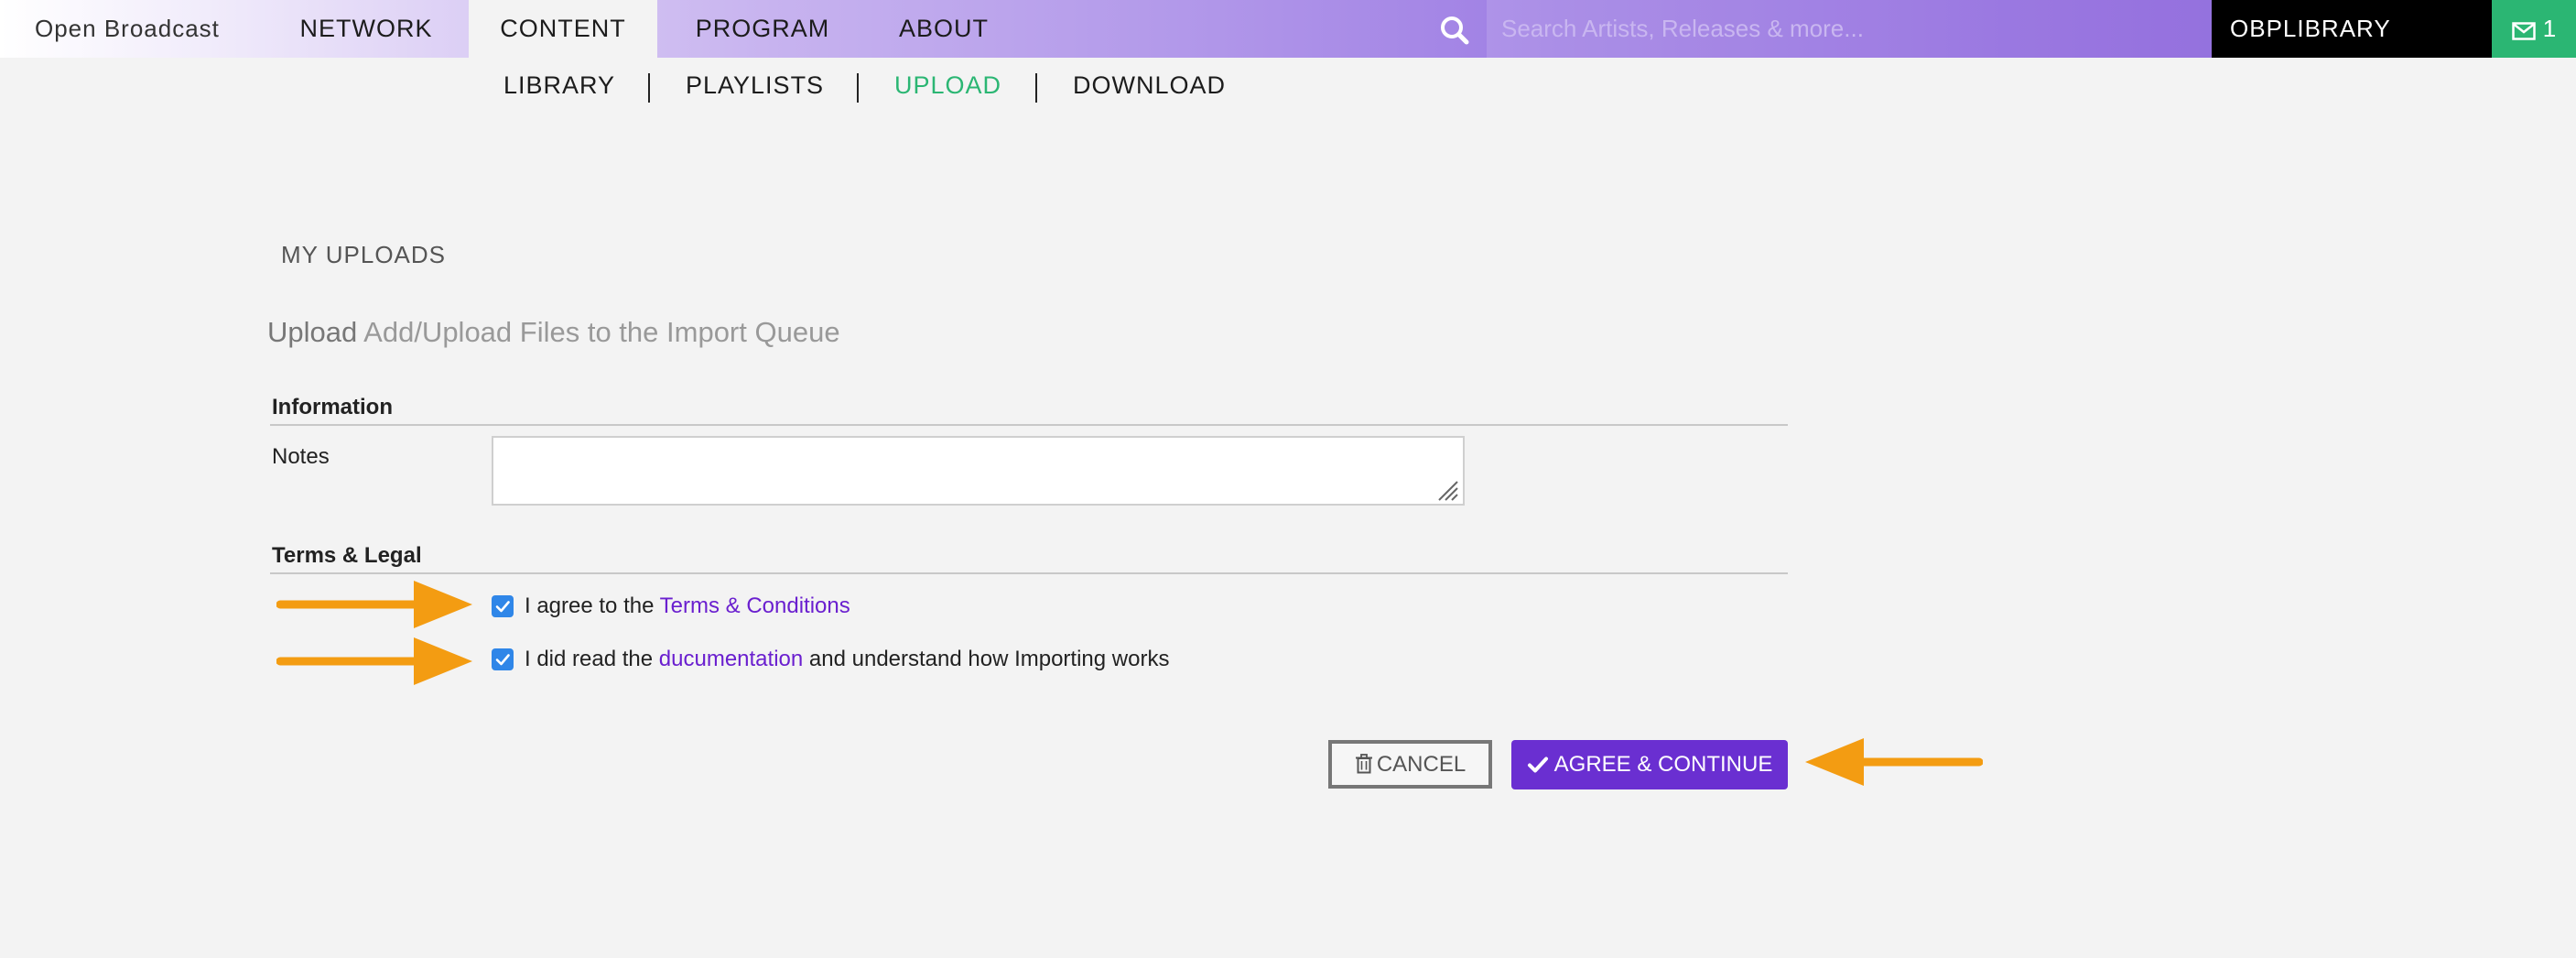  Describe the element at coordinates (755, 605) in the screenshot. I see `terms-conditions-link: Terms & Conditions` at that location.